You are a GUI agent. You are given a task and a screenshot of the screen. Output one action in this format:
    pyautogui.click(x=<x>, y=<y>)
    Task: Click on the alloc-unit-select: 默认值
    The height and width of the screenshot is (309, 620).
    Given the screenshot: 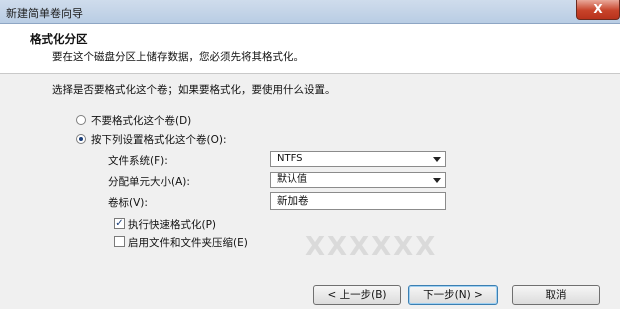 What is the action you would take?
    pyautogui.click(x=358, y=180)
    